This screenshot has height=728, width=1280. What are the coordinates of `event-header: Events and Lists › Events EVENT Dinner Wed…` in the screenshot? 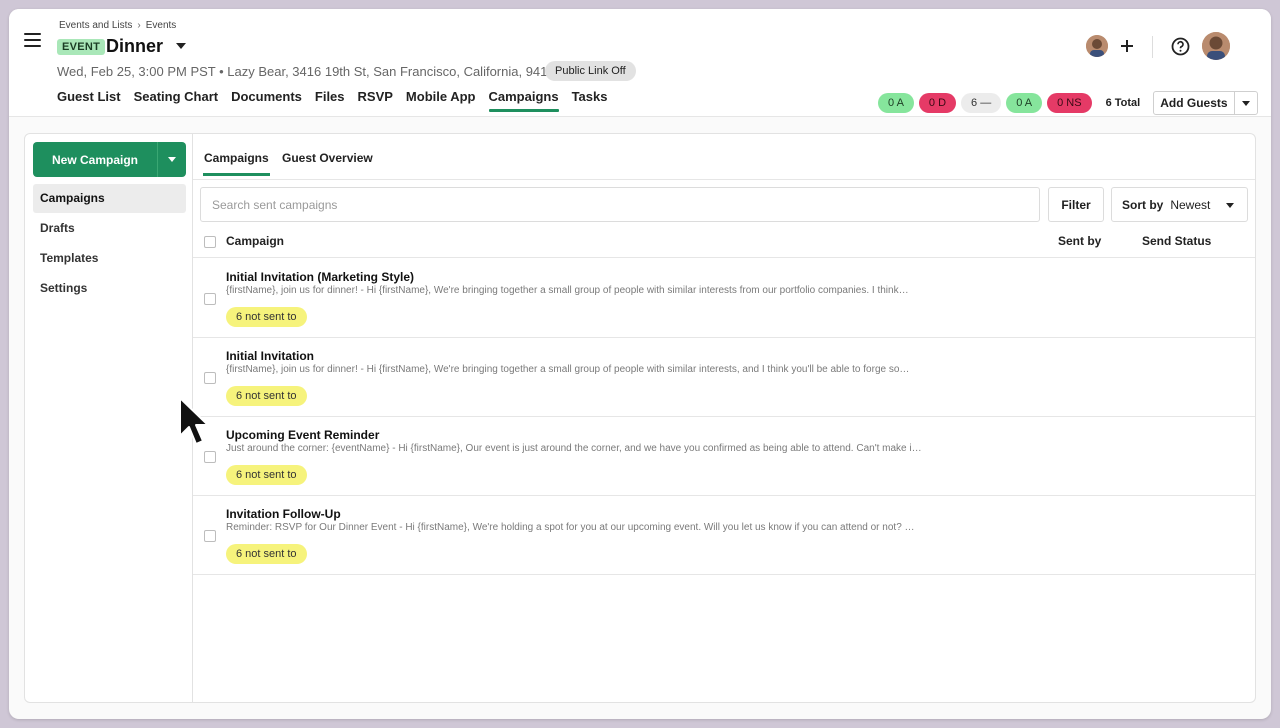 It's located at (640, 63).